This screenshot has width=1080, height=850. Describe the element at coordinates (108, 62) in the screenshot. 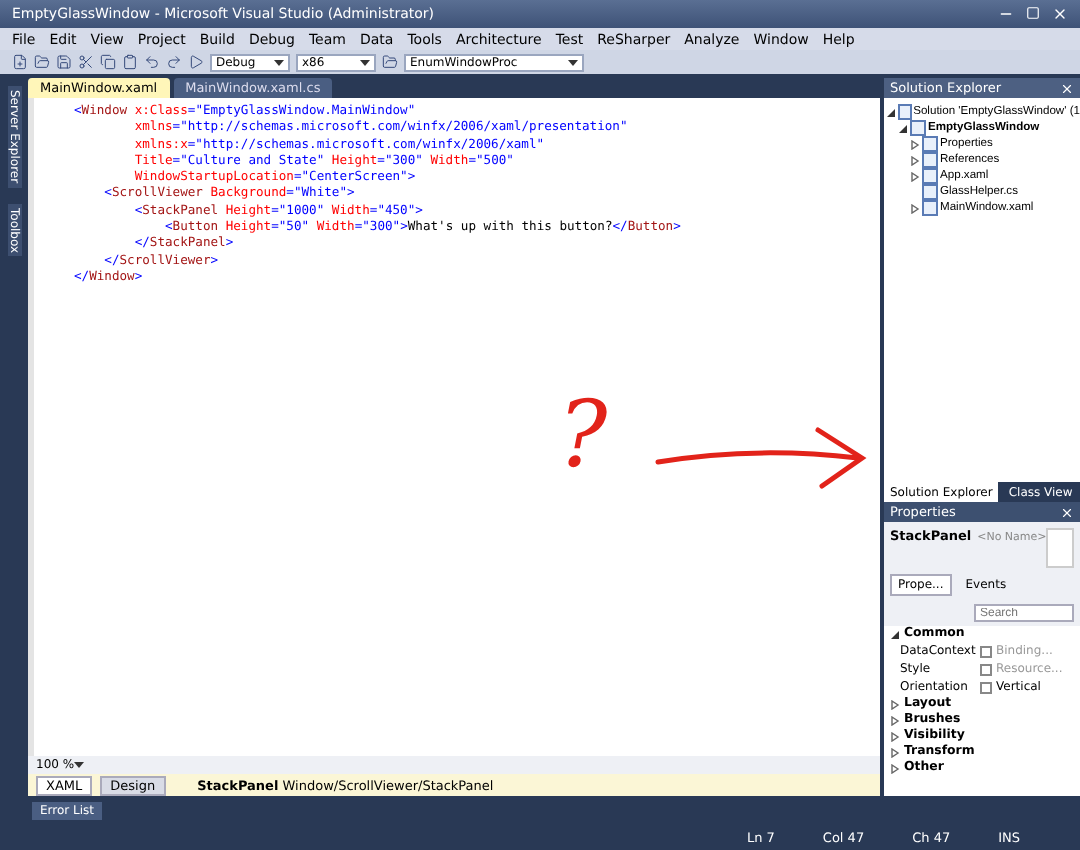

I see `copy-icon` at that location.